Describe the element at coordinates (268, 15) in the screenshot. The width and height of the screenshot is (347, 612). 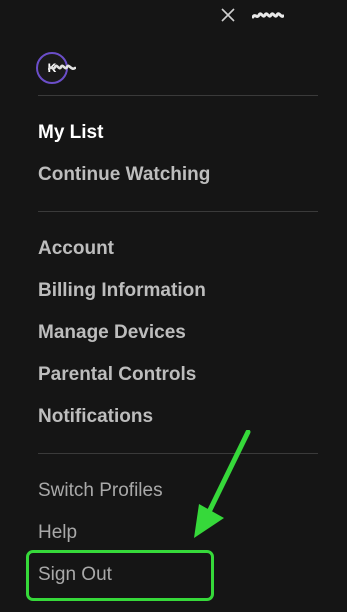
I see `redacted-name-scribble` at that location.